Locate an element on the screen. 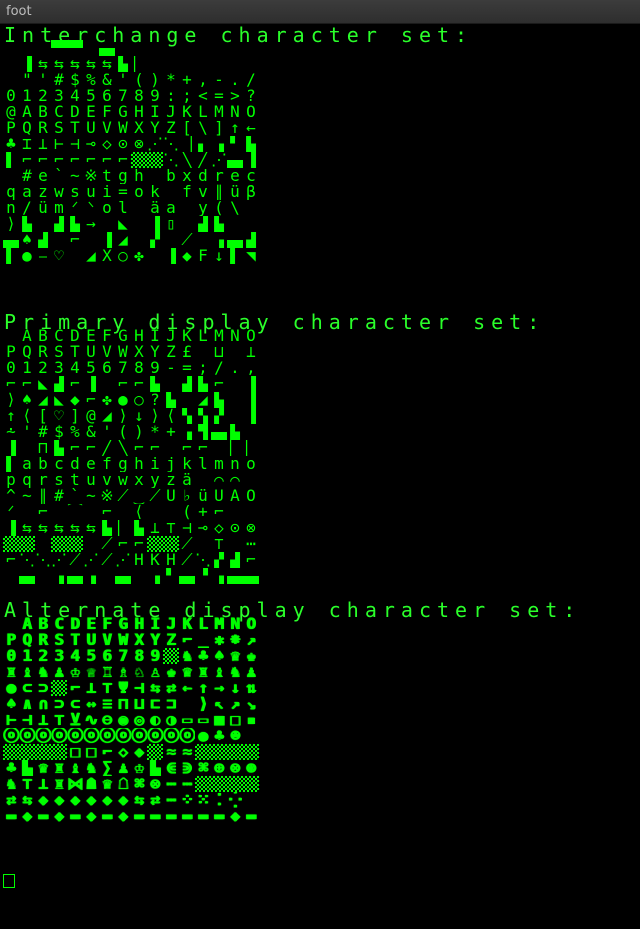 This screenshot has width=640, height=929. glyph-cell: E is located at coordinates (91, 624).